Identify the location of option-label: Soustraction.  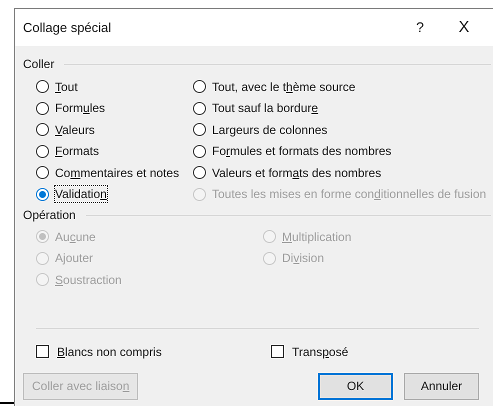
(88, 280).